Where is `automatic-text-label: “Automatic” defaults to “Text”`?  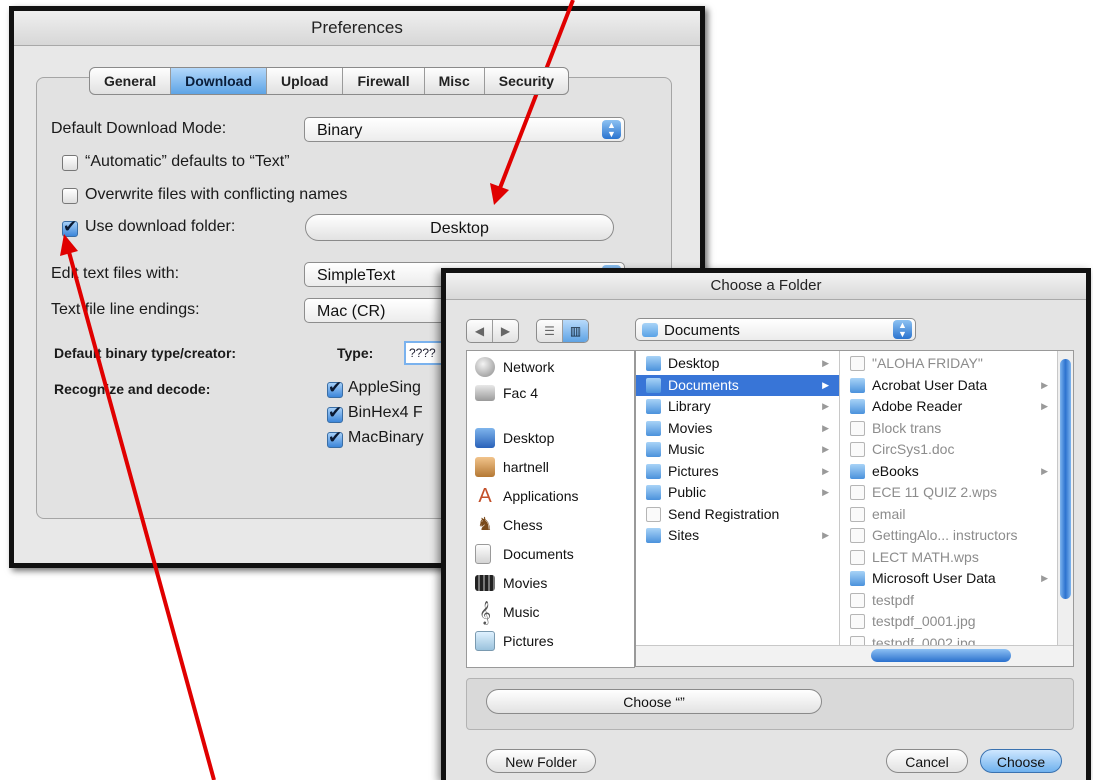 automatic-text-label: “Automatic” defaults to “Text” is located at coordinates (187, 161).